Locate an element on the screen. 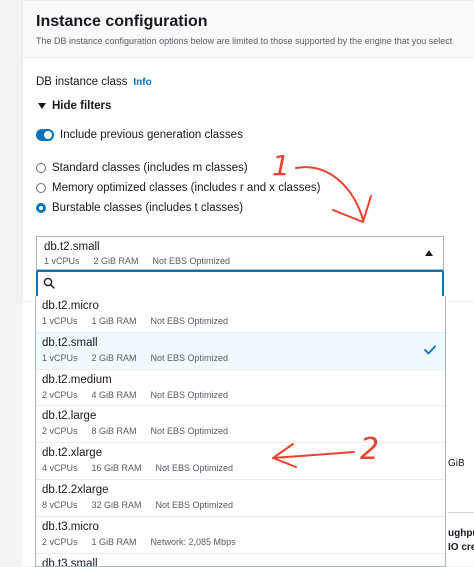 The height and width of the screenshot is (567, 474). panel-title: Instance configuration is located at coordinates (122, 21).